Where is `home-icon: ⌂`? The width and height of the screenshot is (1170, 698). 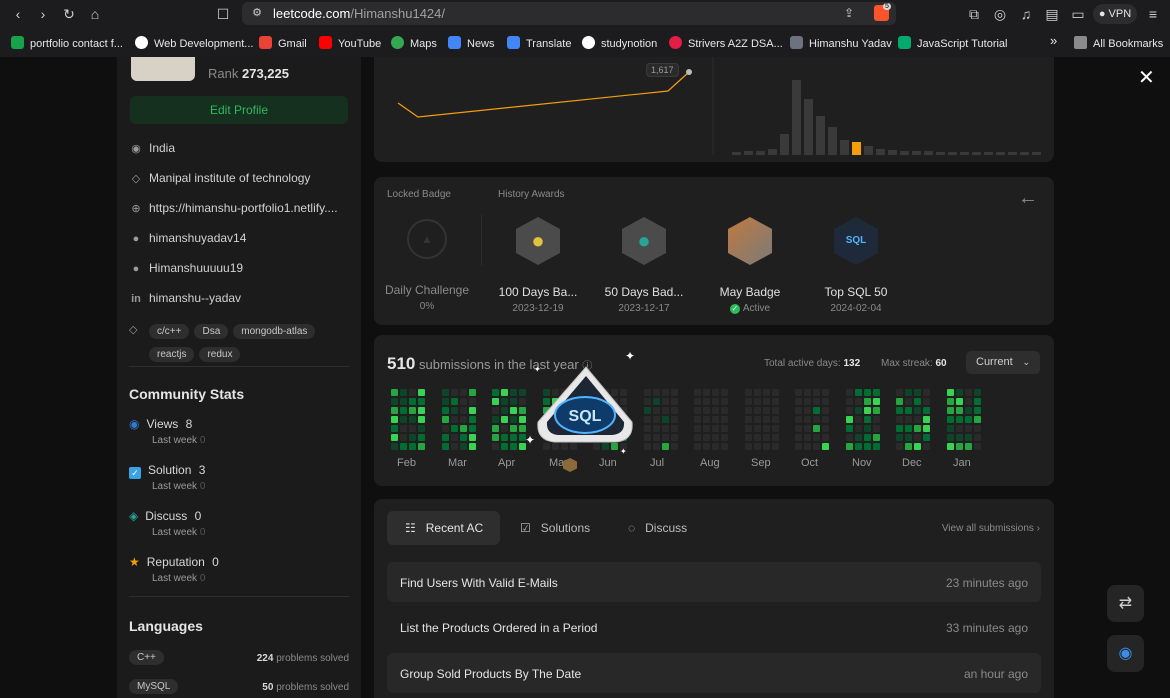
home-icon: ⌂ is located at coordinates (95, 14).